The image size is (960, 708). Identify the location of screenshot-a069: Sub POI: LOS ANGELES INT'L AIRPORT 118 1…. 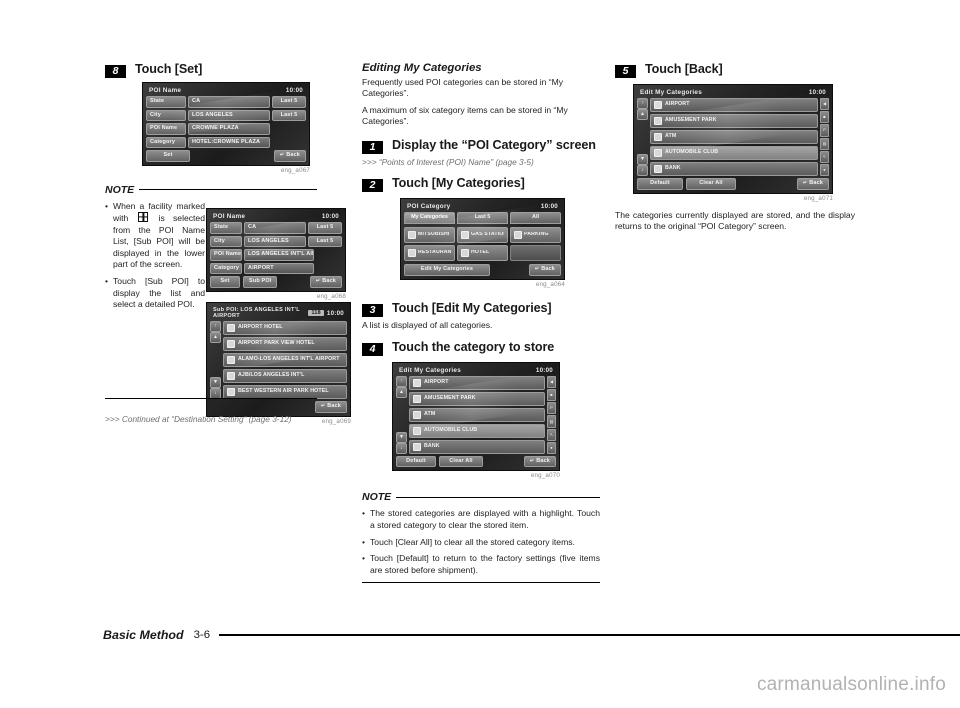
(278, 363).